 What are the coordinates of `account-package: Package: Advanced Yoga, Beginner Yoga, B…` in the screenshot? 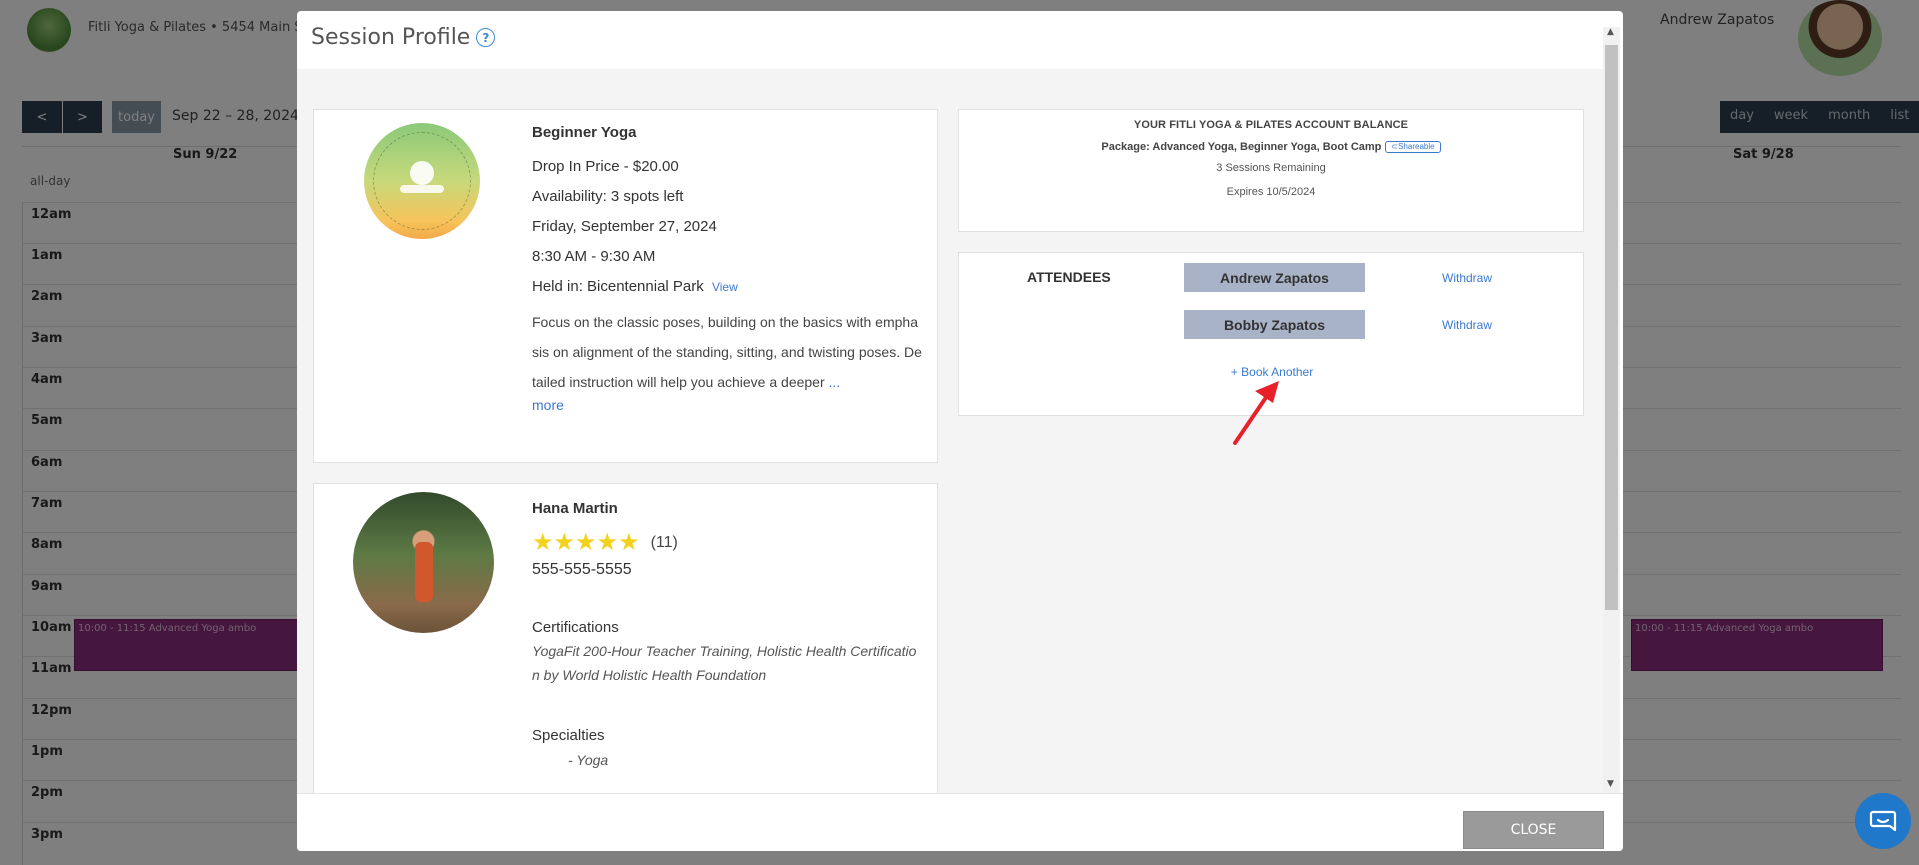 It's located at (1271, 147).